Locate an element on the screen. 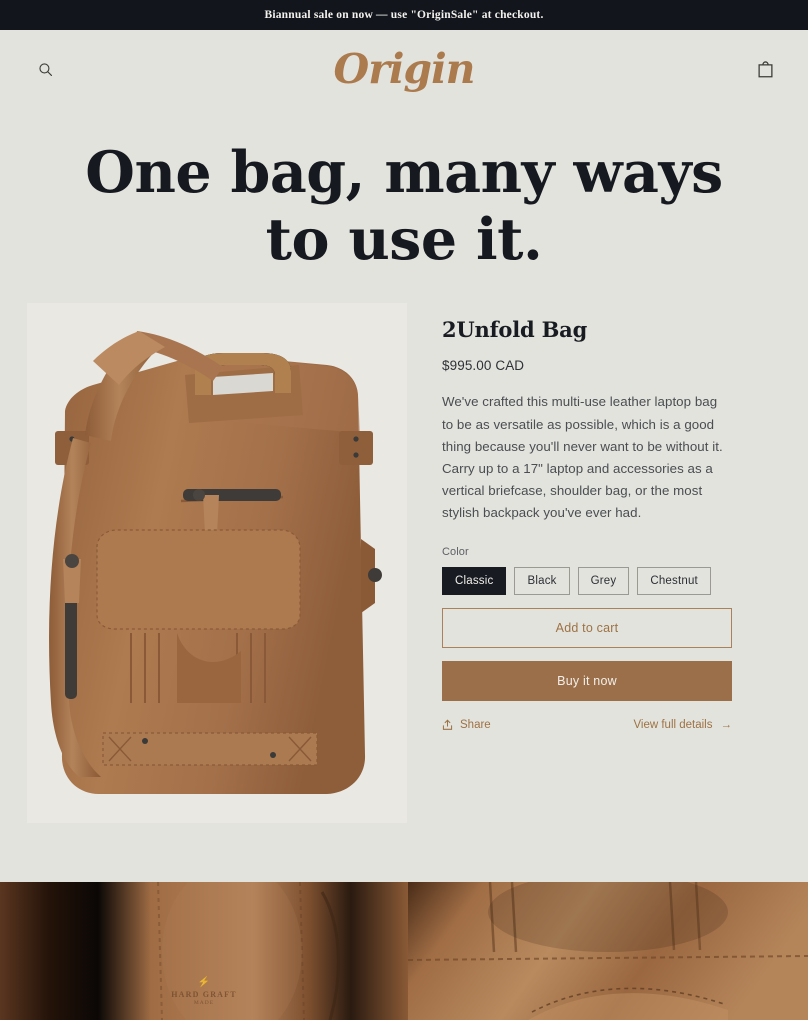 The height and width of the screenshot is (1020, 808). search-icon is located at coordinates (45, 69).